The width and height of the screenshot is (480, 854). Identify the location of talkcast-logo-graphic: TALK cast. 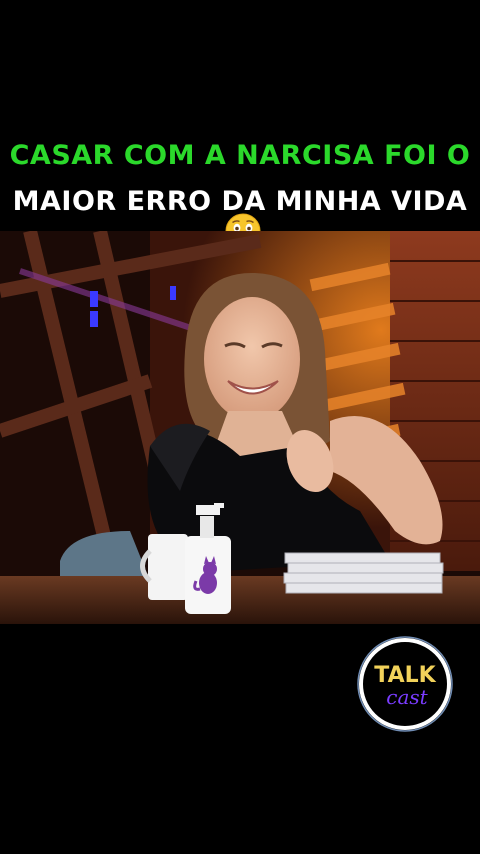
(405, 684).